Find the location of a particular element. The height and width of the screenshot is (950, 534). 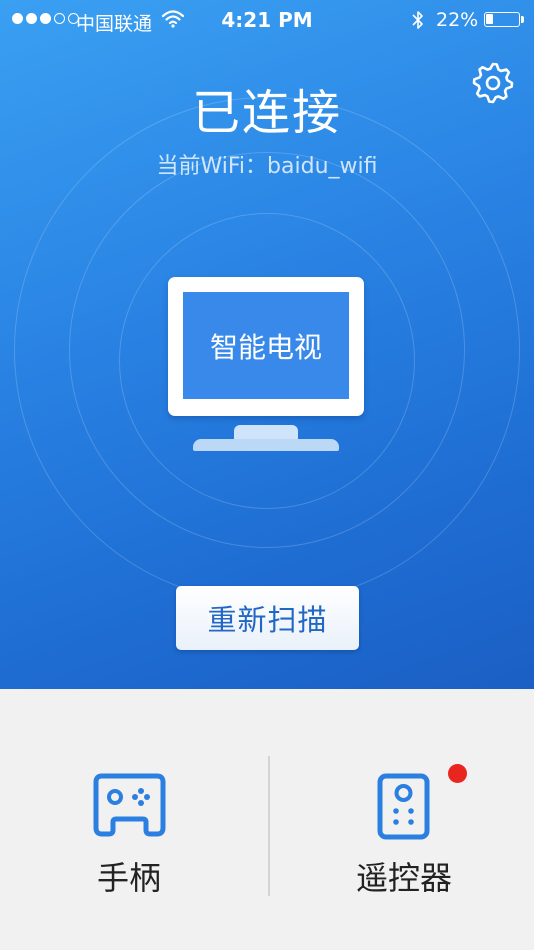

bluetooth-icon is located at coordinates (417, 20).